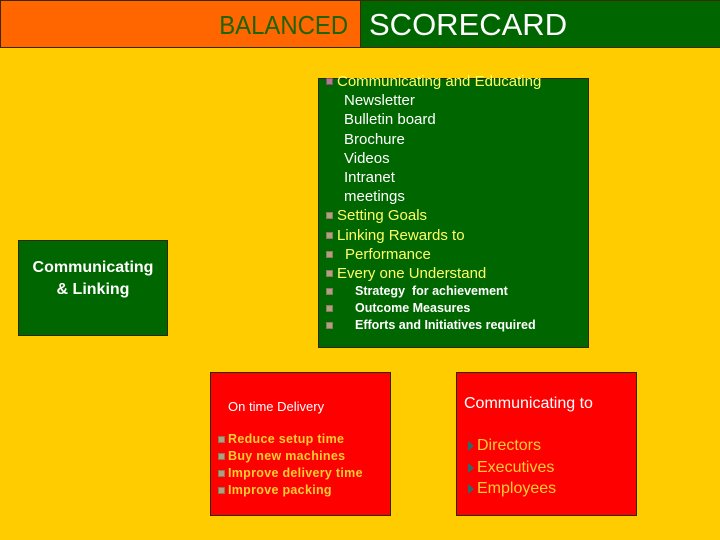  What do you see at coordinates (295, 473) in the screenshot?
I see `list-item-text: Improve delivery time` at bounding box center [295, 473].